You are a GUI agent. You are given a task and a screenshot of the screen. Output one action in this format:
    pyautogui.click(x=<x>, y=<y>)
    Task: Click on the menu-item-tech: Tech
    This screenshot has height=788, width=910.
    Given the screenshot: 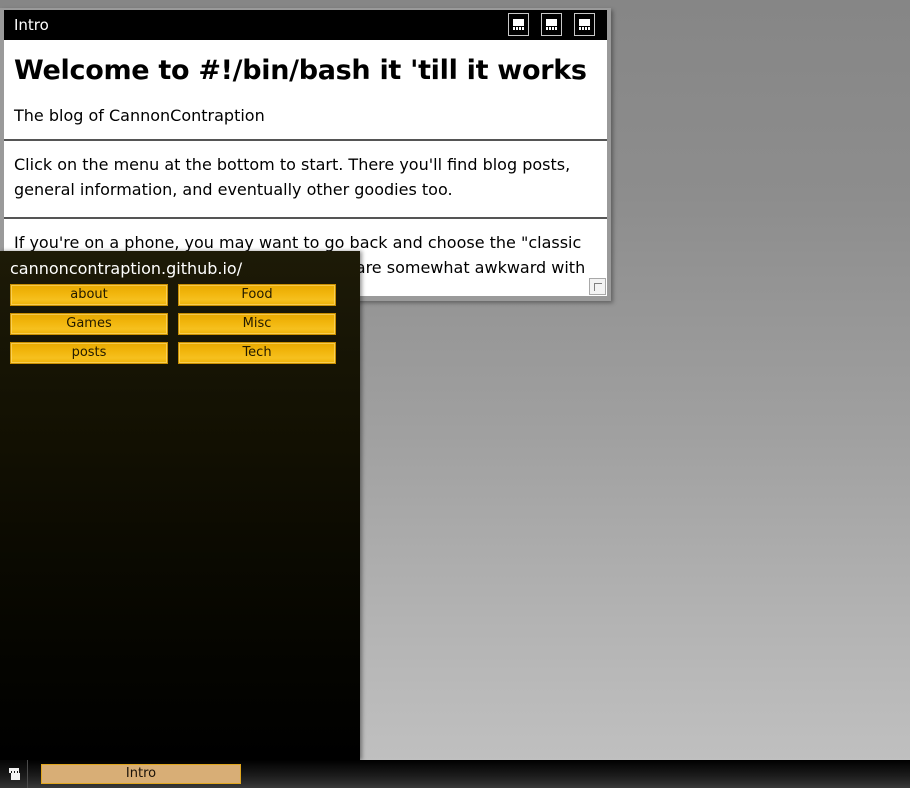 What is the action you would take?
    pyautogui.click(x=257, y=353)
    